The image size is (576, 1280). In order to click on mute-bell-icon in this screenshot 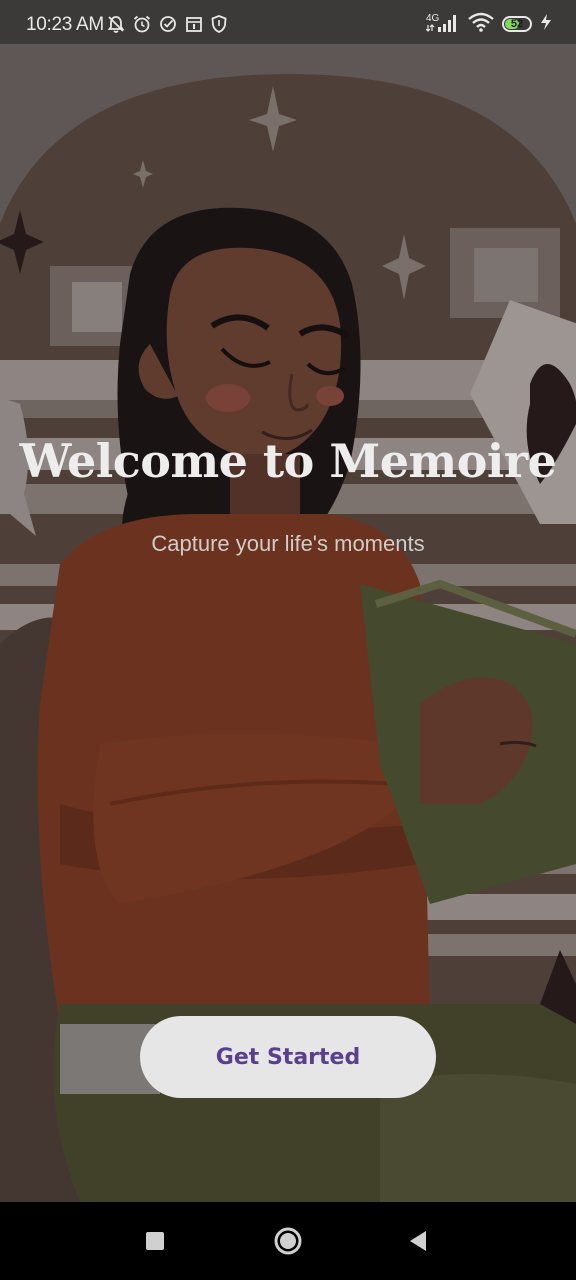, I will do `click(116, 25)`.